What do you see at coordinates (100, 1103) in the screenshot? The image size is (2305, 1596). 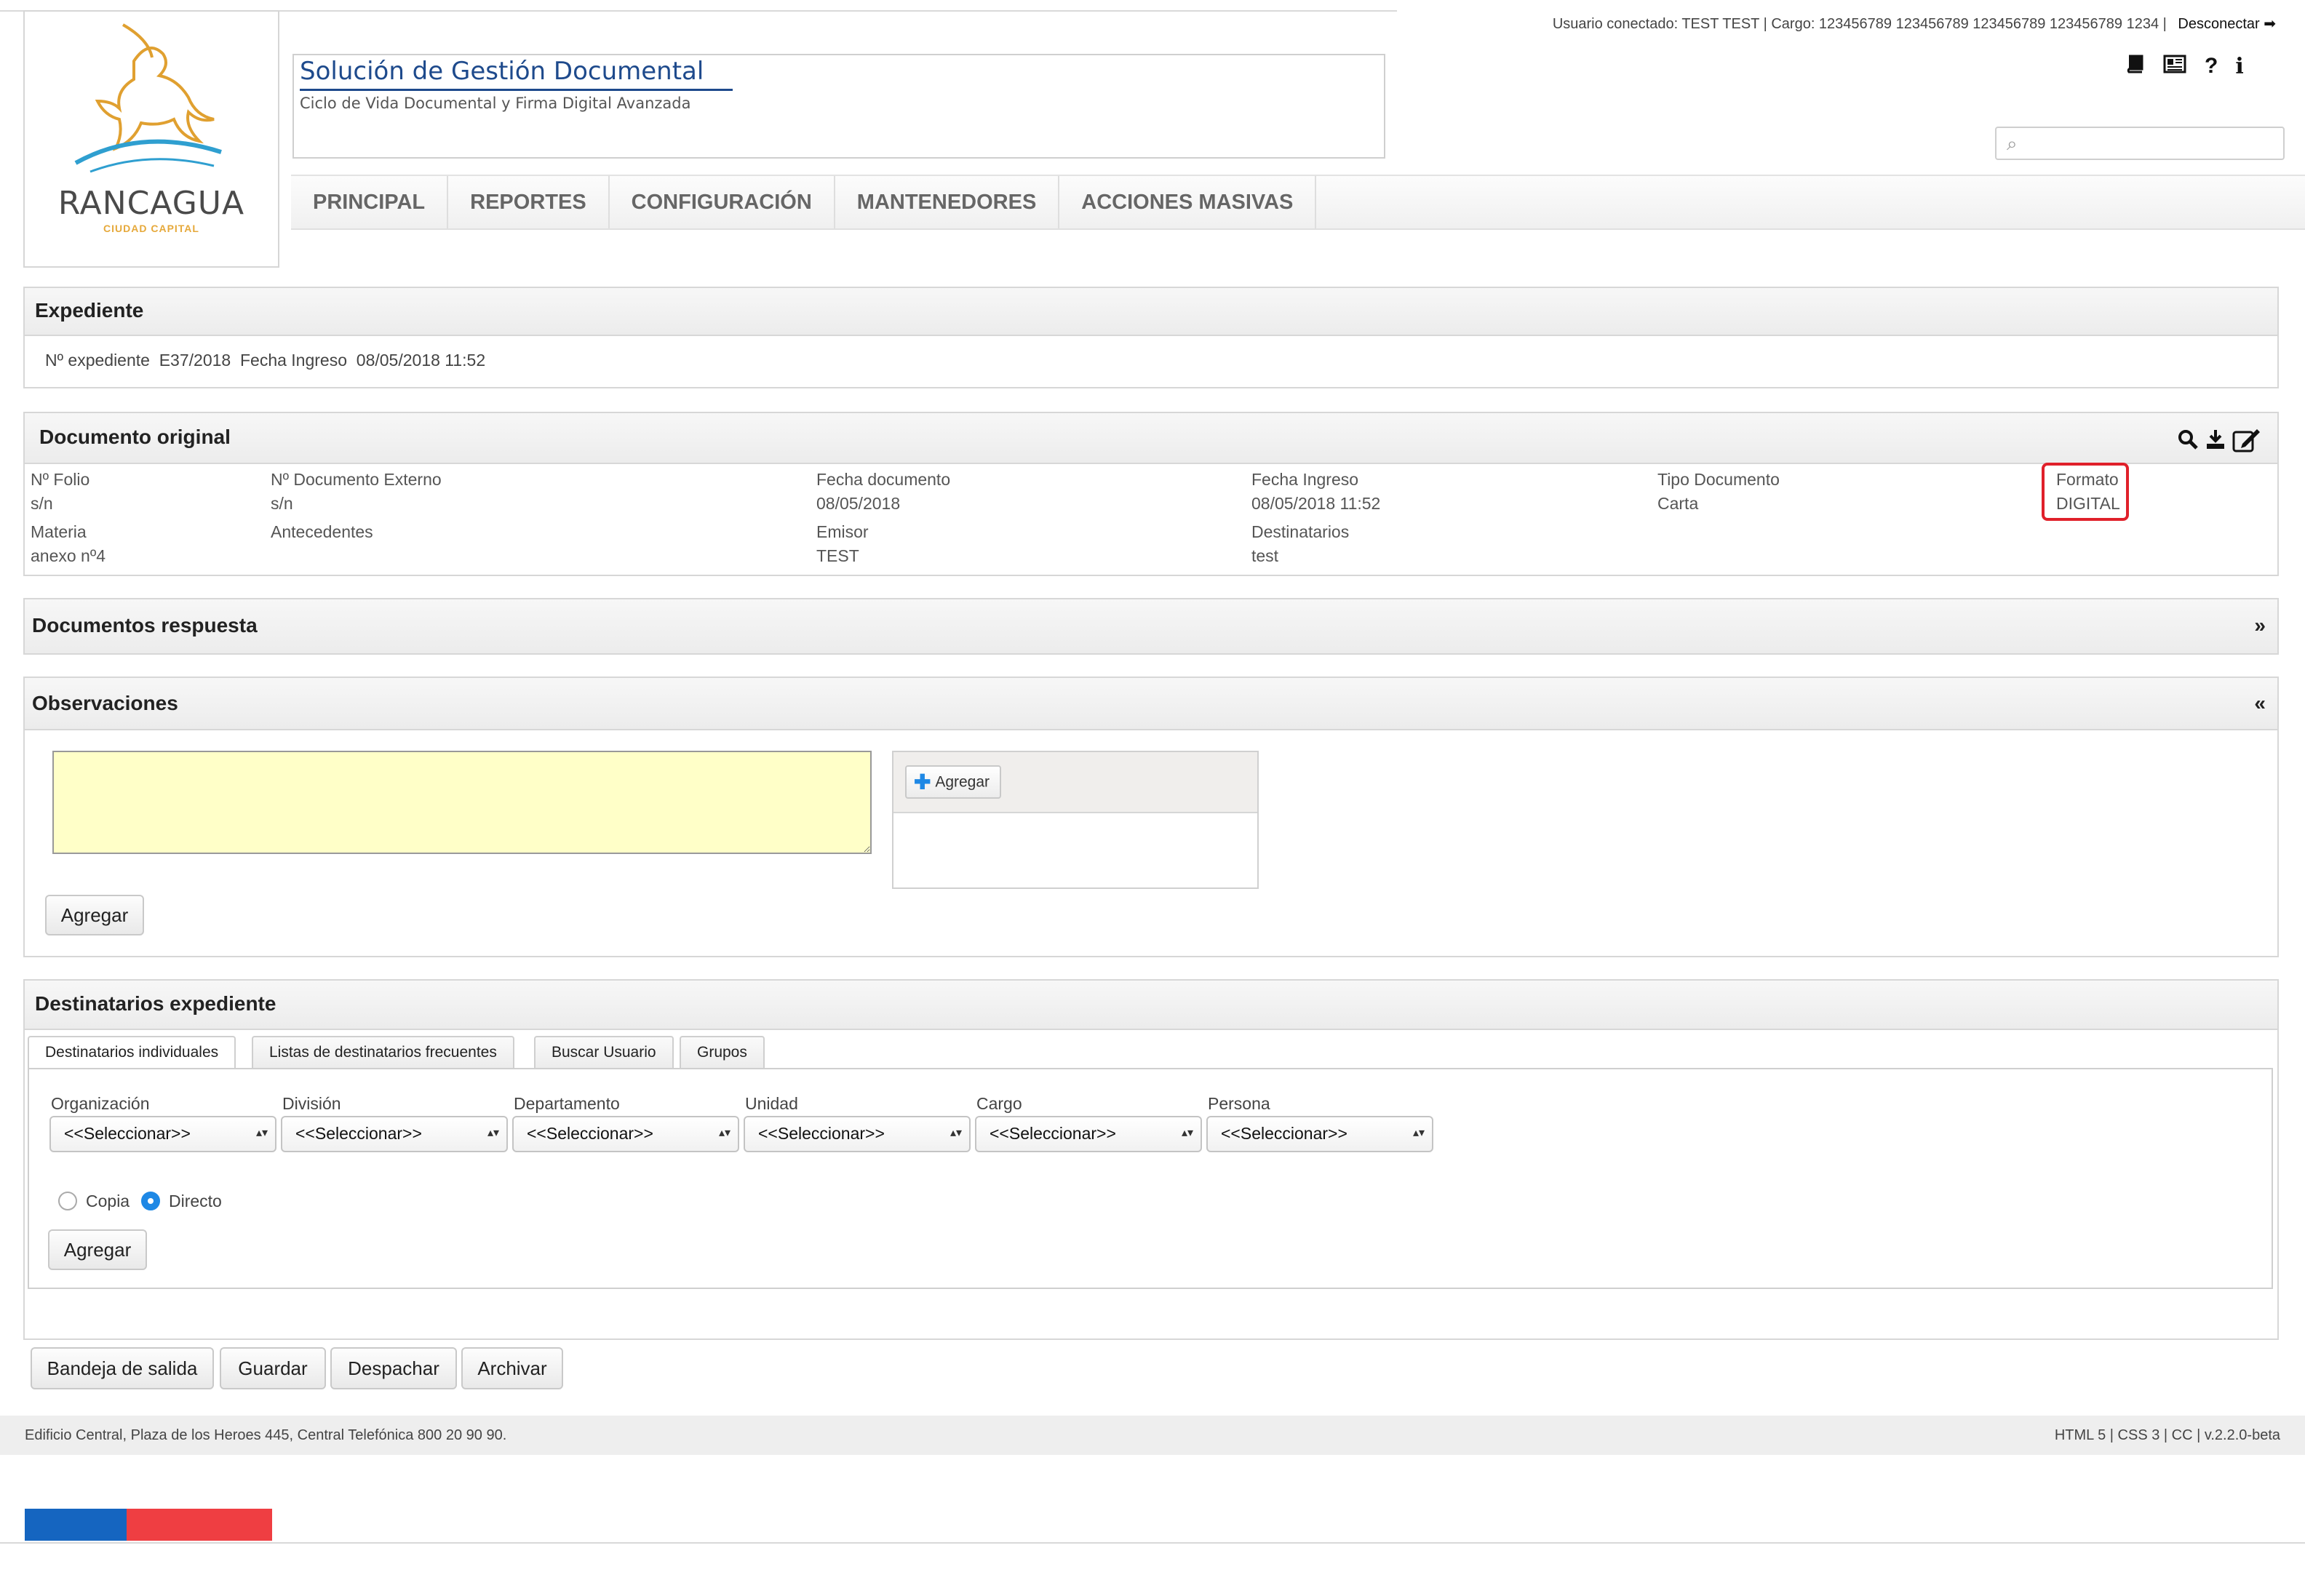 I see `select-label-organizacion: Organización` at bounding box center [100, 1103].